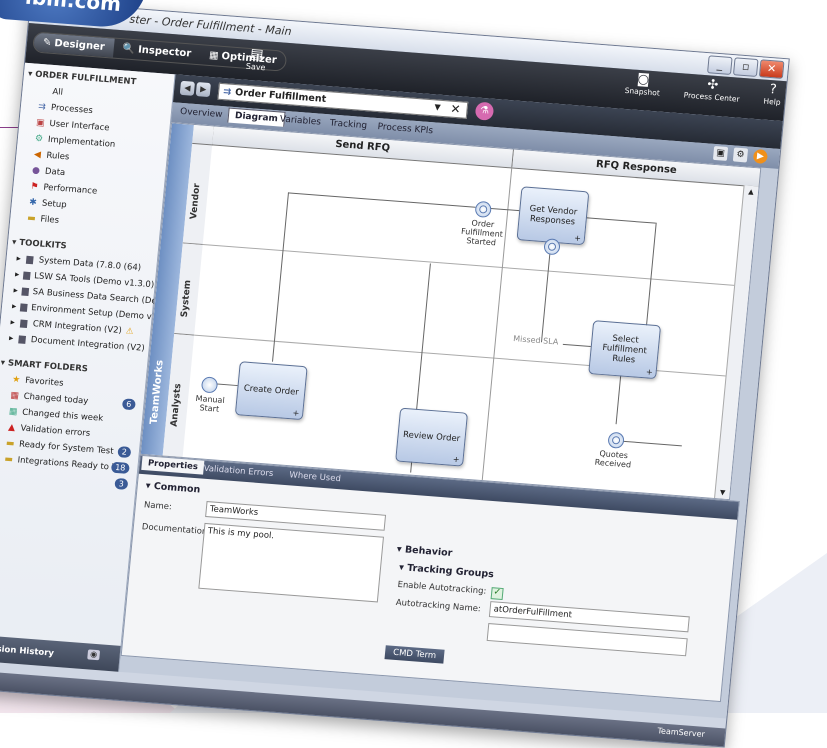 The image size is (827, 748). Describe the element at coordinates (203, 90) in the screenshot. I see `forward-button: ▶` at that location.